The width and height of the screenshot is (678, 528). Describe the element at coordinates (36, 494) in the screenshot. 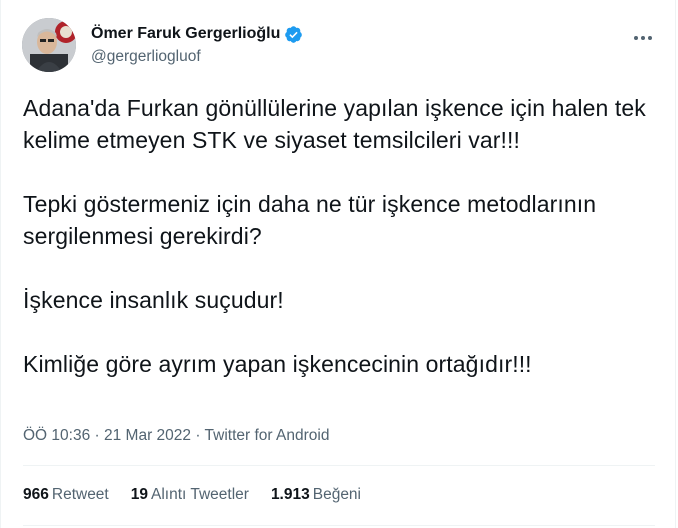

I see `retweets-count: 966` at that location.